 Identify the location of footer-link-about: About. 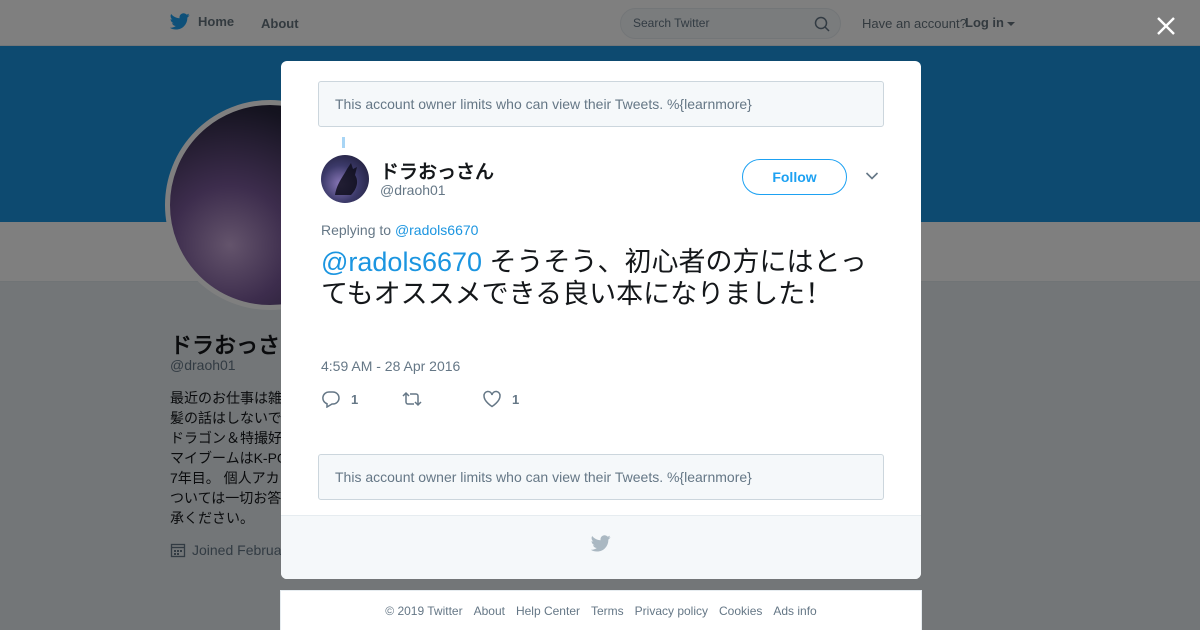
(489, 611).